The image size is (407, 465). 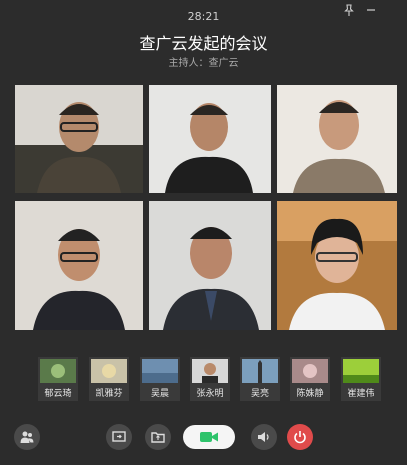 I want to click on camera-icon, so click(x=209, y=437).